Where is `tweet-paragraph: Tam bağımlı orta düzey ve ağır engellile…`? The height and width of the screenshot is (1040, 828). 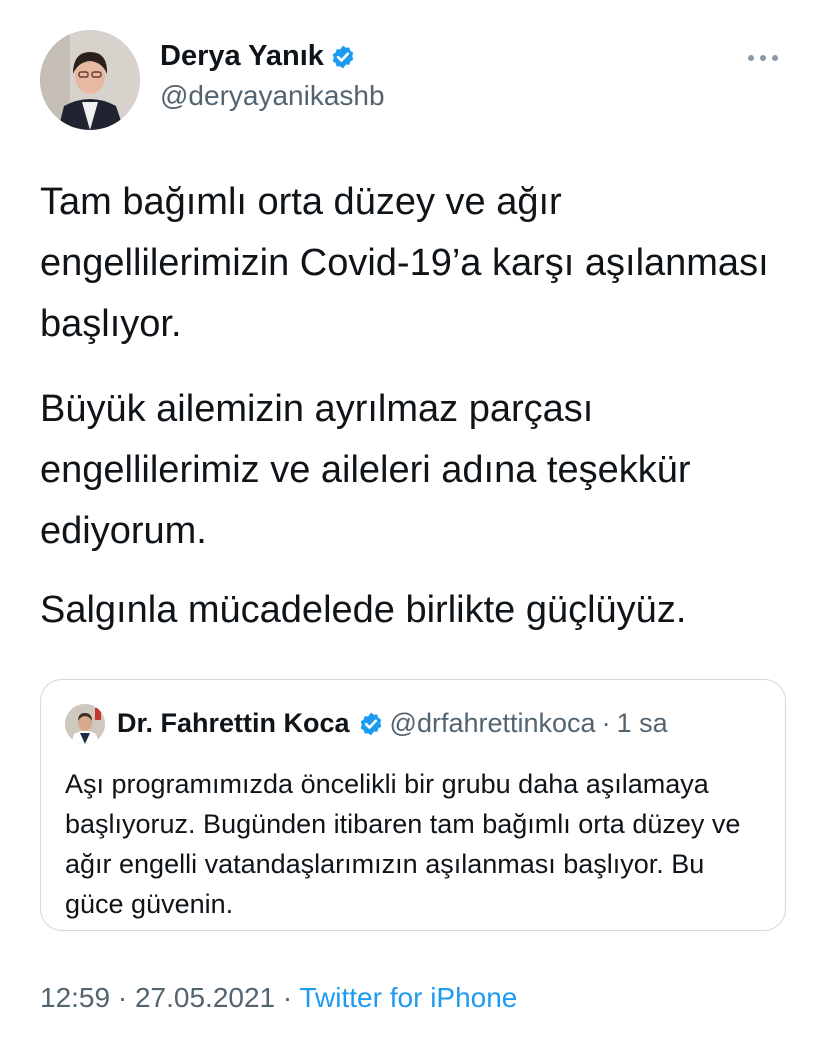 tweet-paragraph: Tam bağımlı orta düzey ve ağır engellile… is located at coordinates (404, 263).